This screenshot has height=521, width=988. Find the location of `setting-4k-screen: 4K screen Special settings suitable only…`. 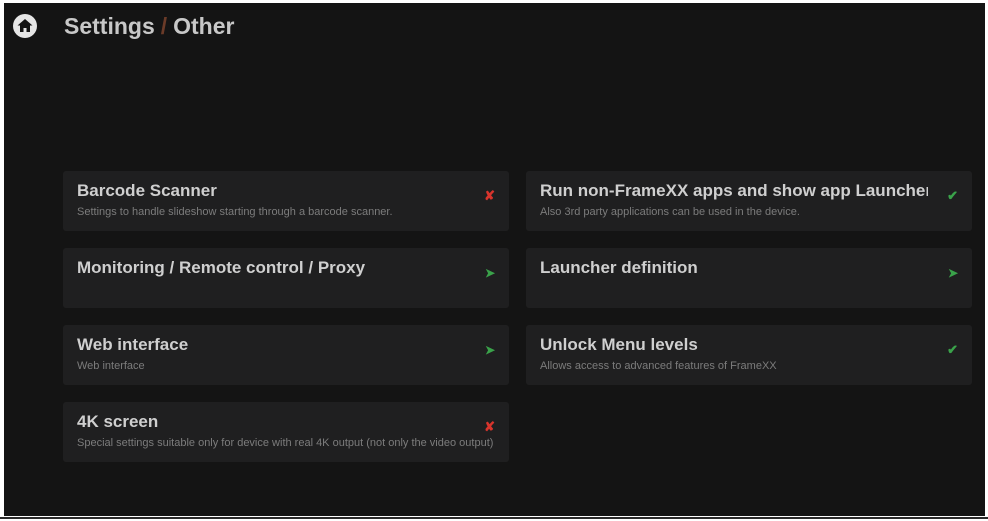

setting-4k-screen: 4K screen Special settings suitable only… is located at coordinates (286, 432).